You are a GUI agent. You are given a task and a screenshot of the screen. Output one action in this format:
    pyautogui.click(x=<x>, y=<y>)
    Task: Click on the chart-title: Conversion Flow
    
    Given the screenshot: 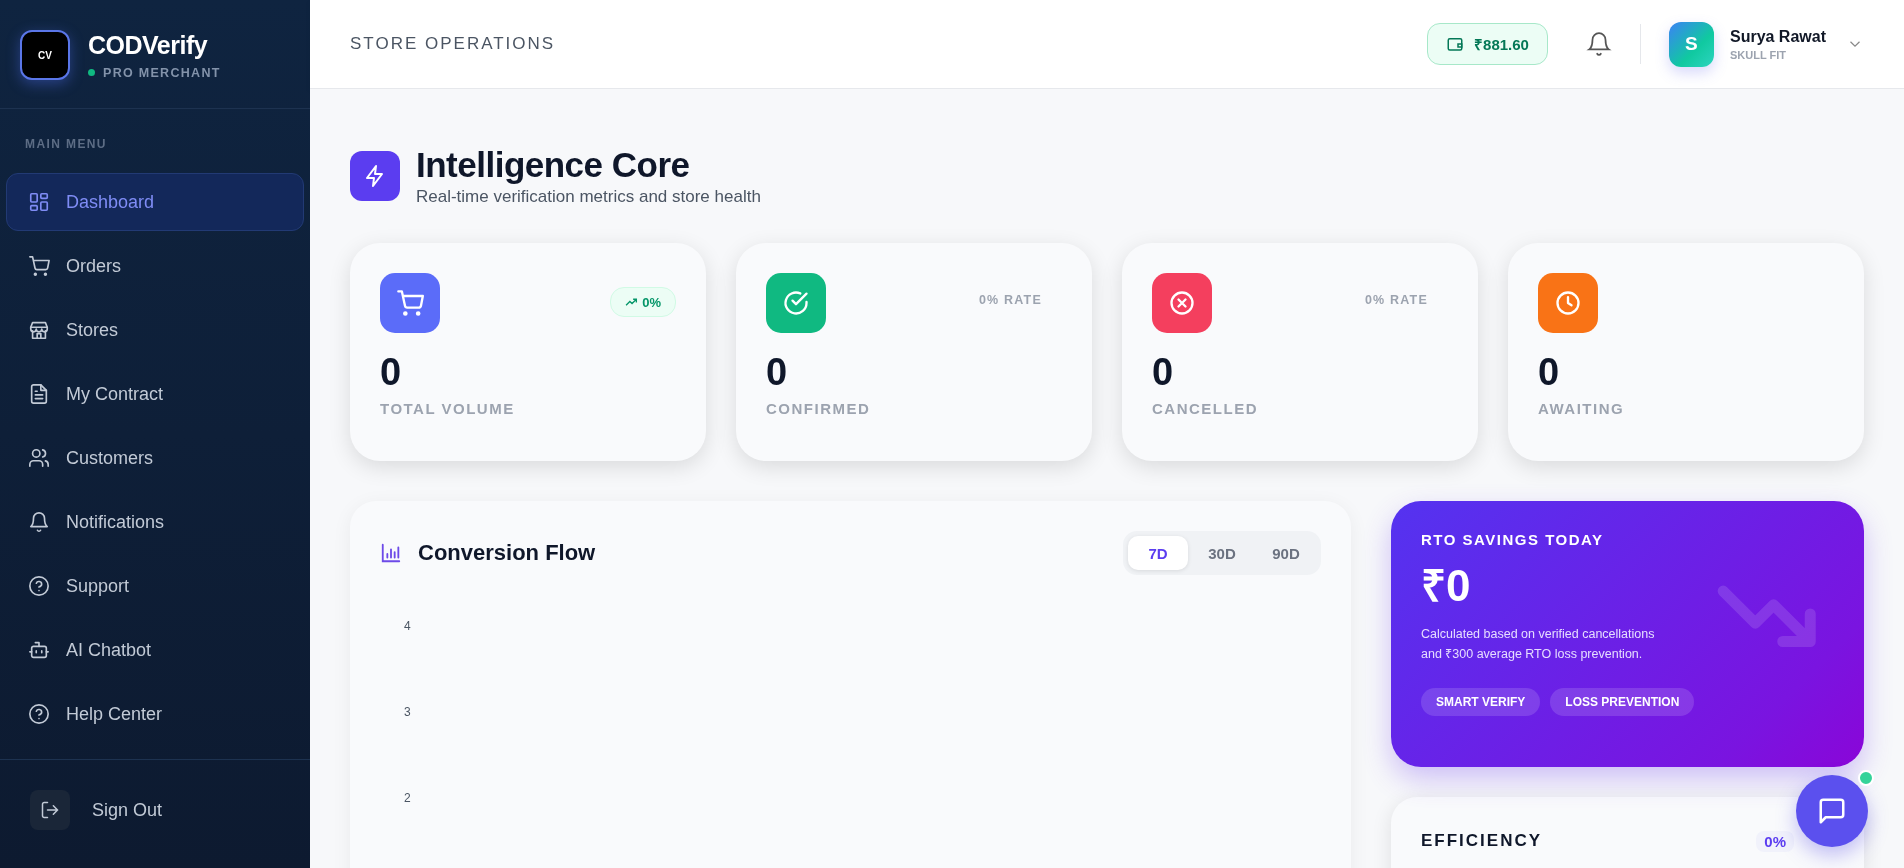 What is the action you would take?
    pyautogui.click(x=507, y=553)
    